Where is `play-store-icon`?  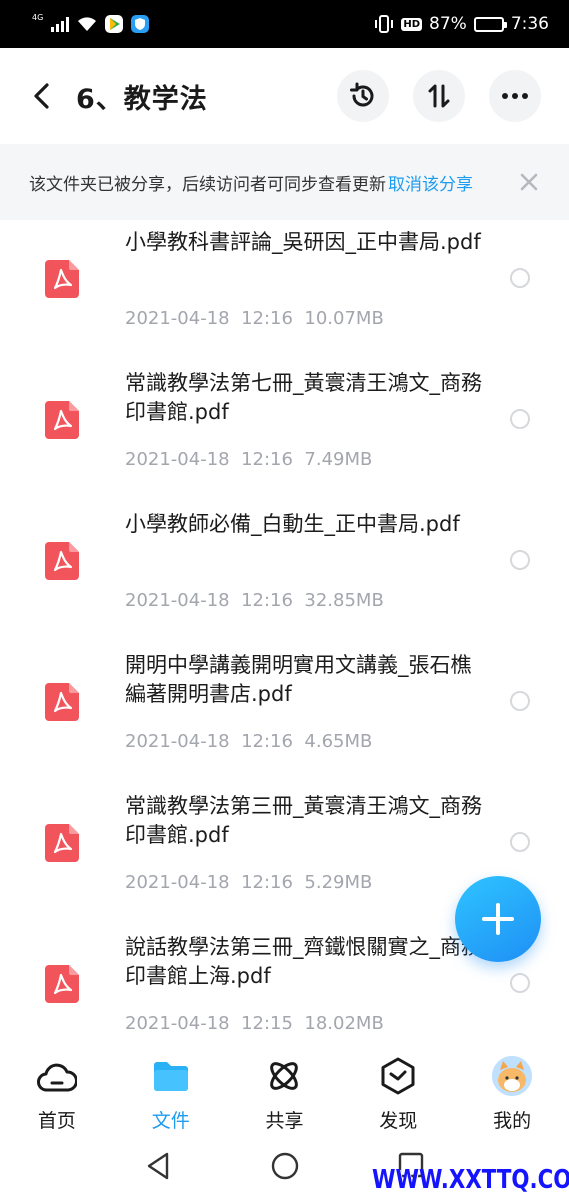 play-store-icon is located at coordinates (114, 24).